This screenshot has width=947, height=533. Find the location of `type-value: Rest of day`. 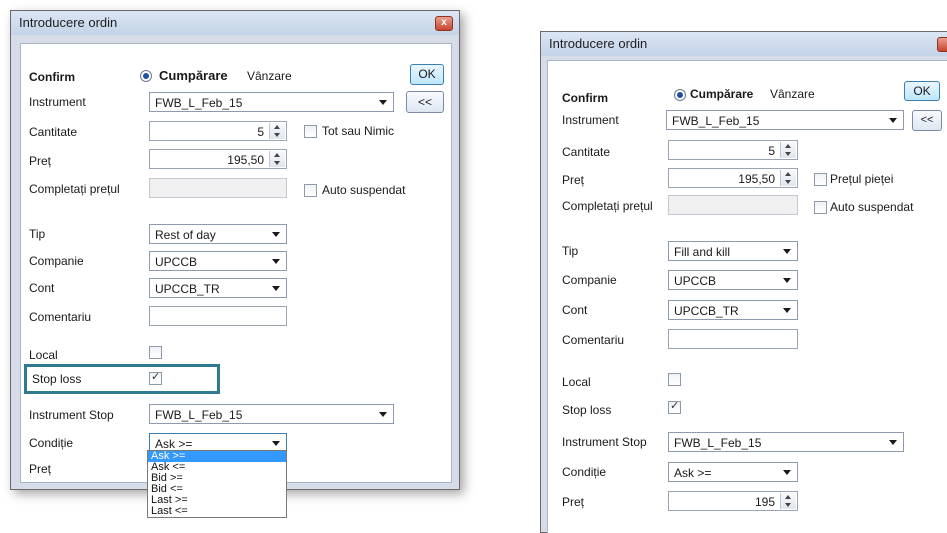

type-value: Rest of day is located at coordinates (185, 235).